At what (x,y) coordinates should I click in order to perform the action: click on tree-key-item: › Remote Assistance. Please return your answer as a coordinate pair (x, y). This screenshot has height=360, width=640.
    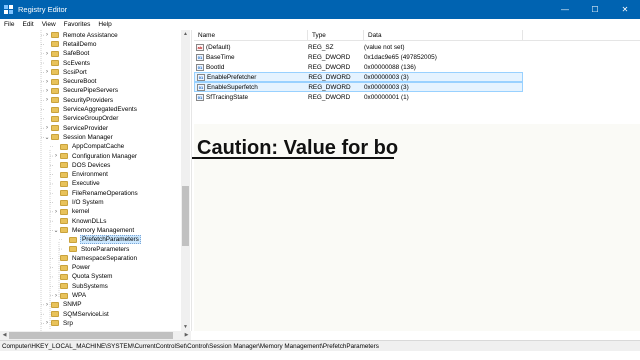
    Looking at the image, I should click on (81, 35).